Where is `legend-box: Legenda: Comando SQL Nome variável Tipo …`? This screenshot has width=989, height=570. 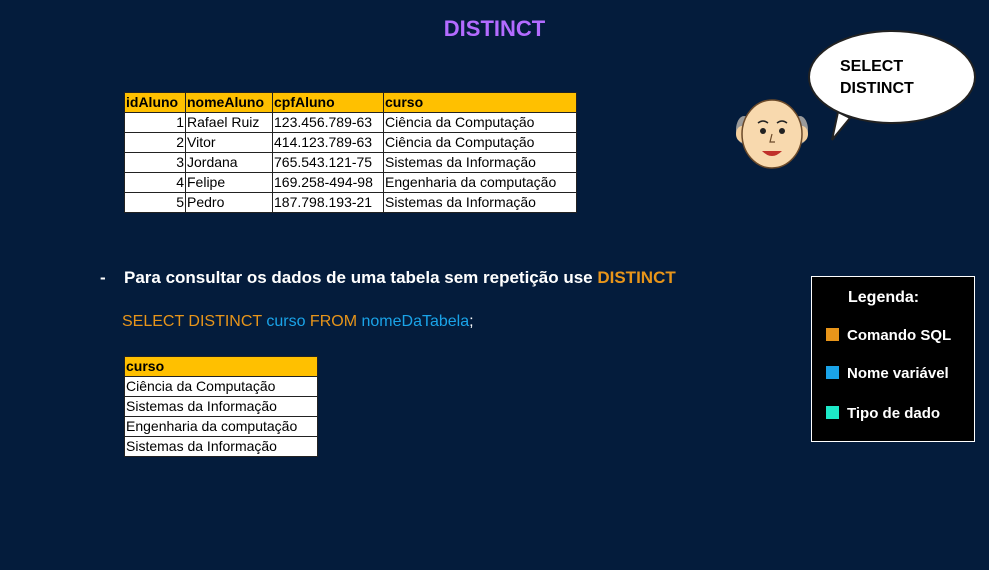
legend-box: Legenda: Comando SQL Nome variável Tipo … is located at coordinates (893, 359).